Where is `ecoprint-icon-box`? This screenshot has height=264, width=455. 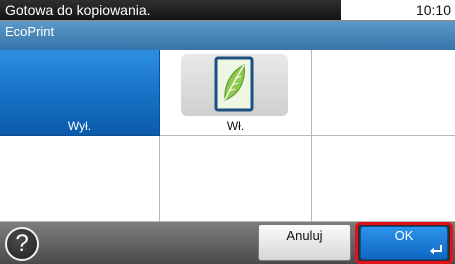 ecoprint-icon-box is located at coordinates (234, 85).